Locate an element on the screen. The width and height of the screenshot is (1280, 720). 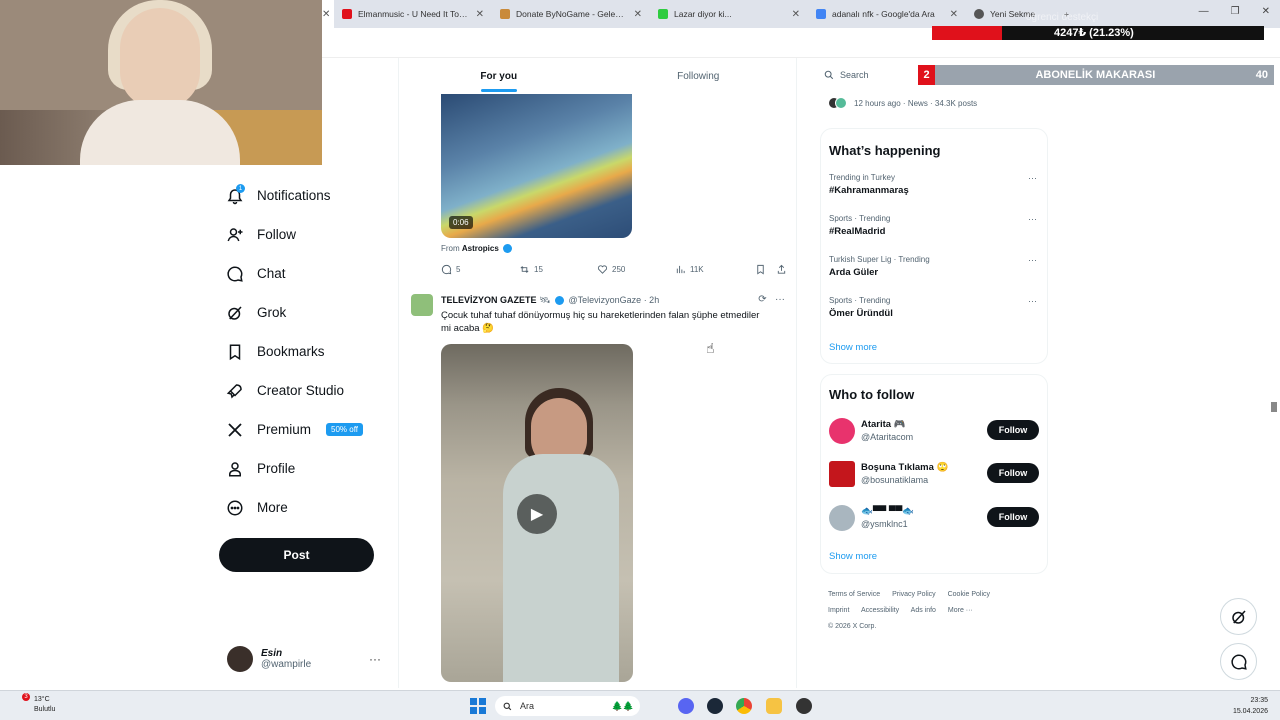
nav-follow: Follow is located at coordinates (310, 234).